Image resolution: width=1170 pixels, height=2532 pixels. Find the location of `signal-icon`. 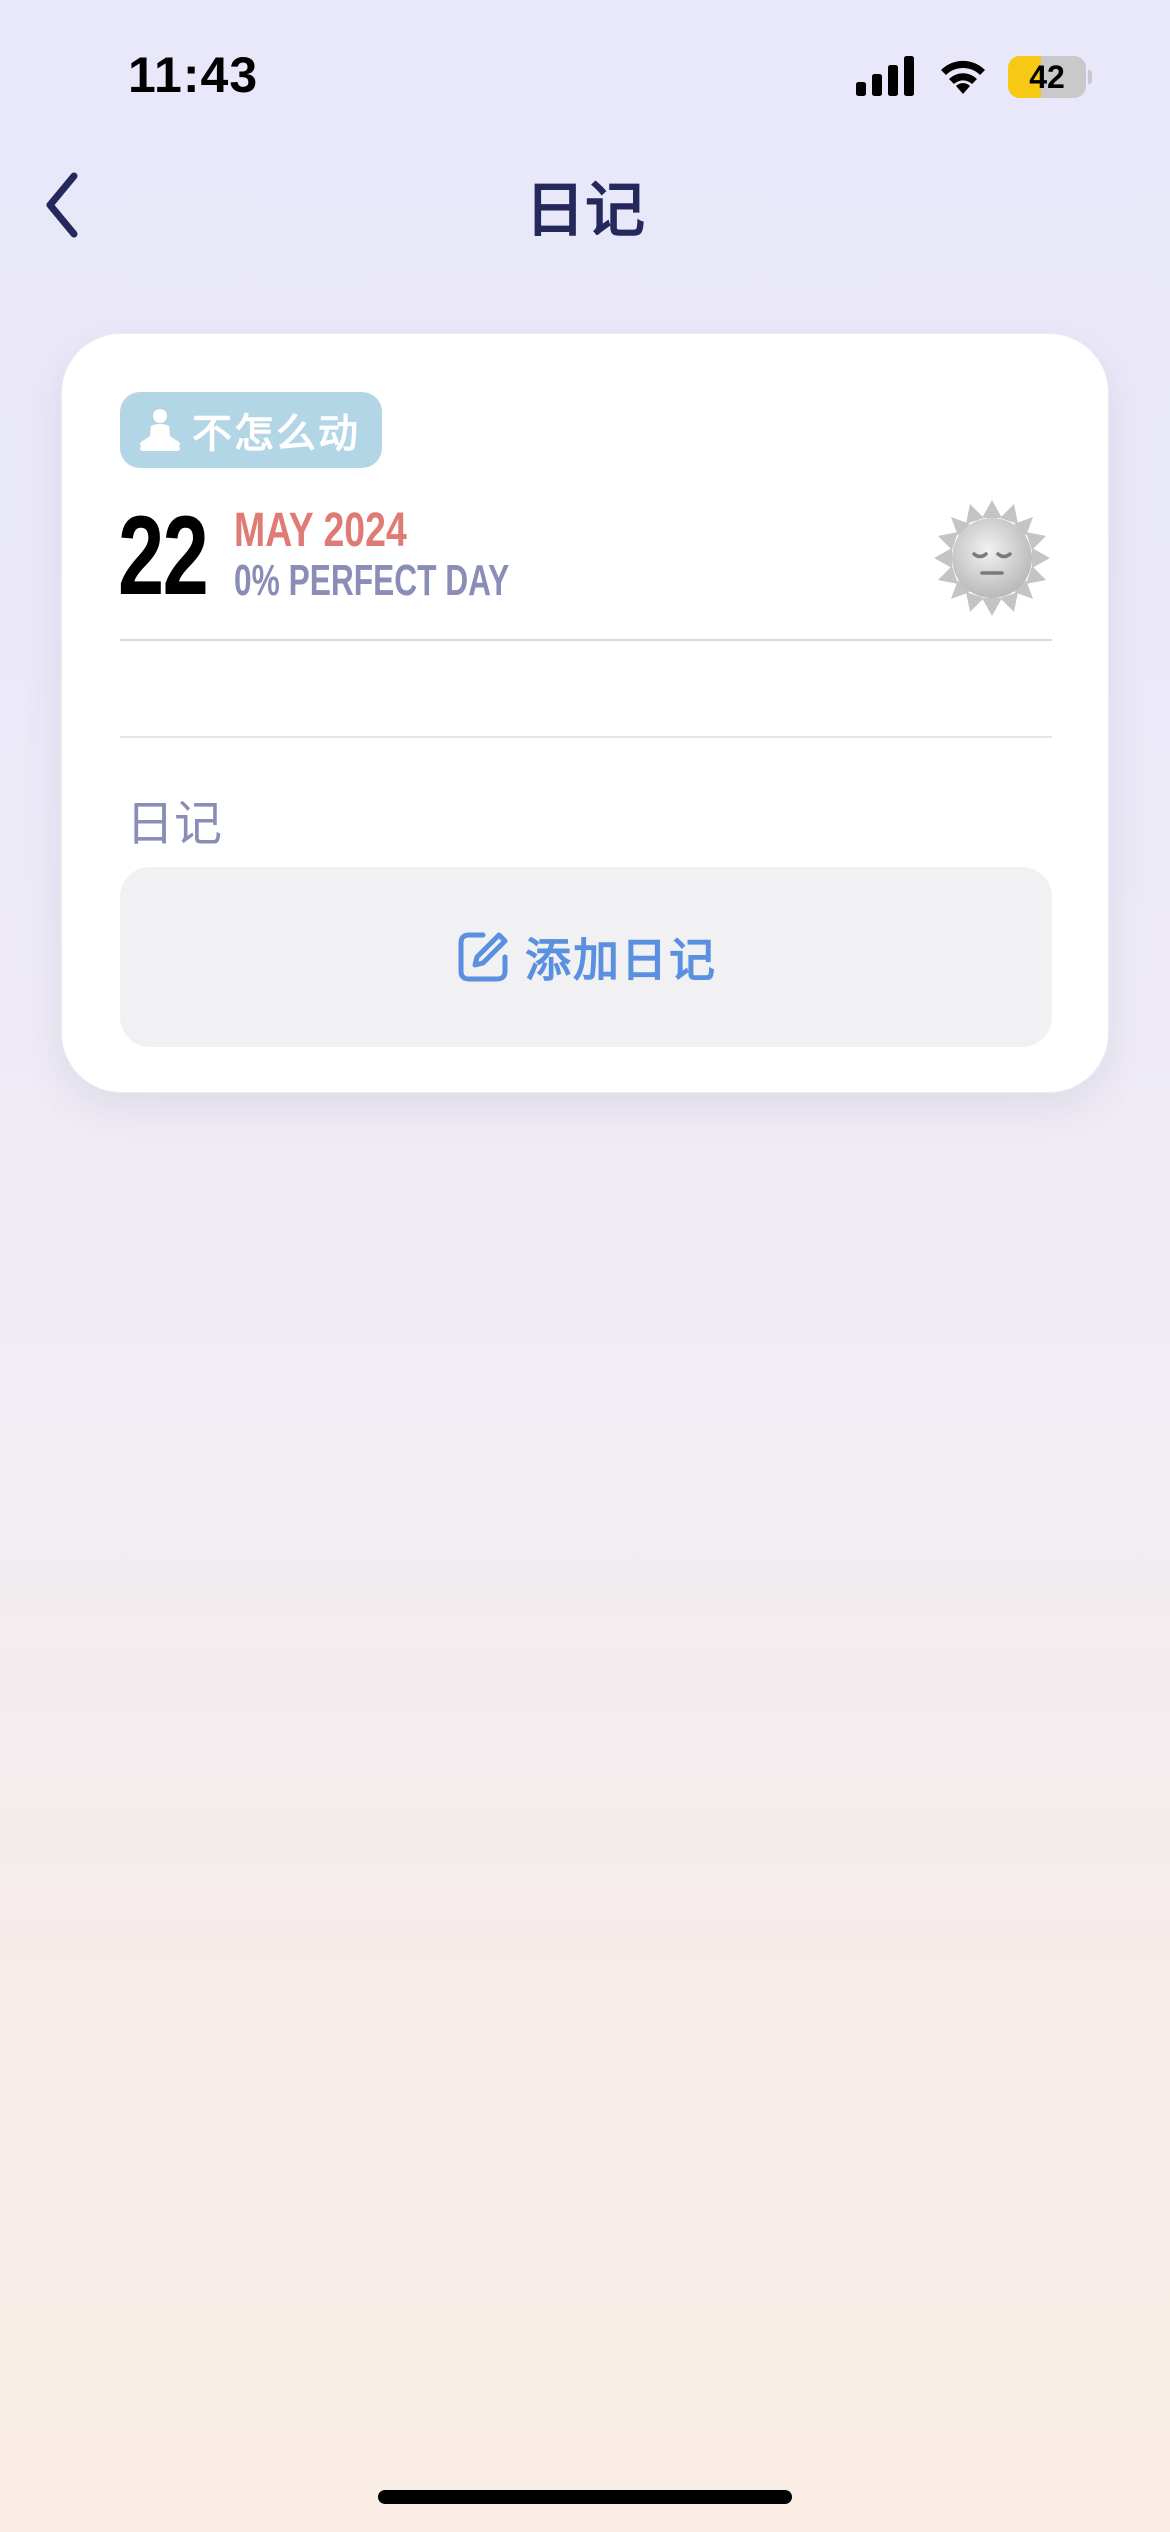

signal-icon is located at coordinates (885, 76).